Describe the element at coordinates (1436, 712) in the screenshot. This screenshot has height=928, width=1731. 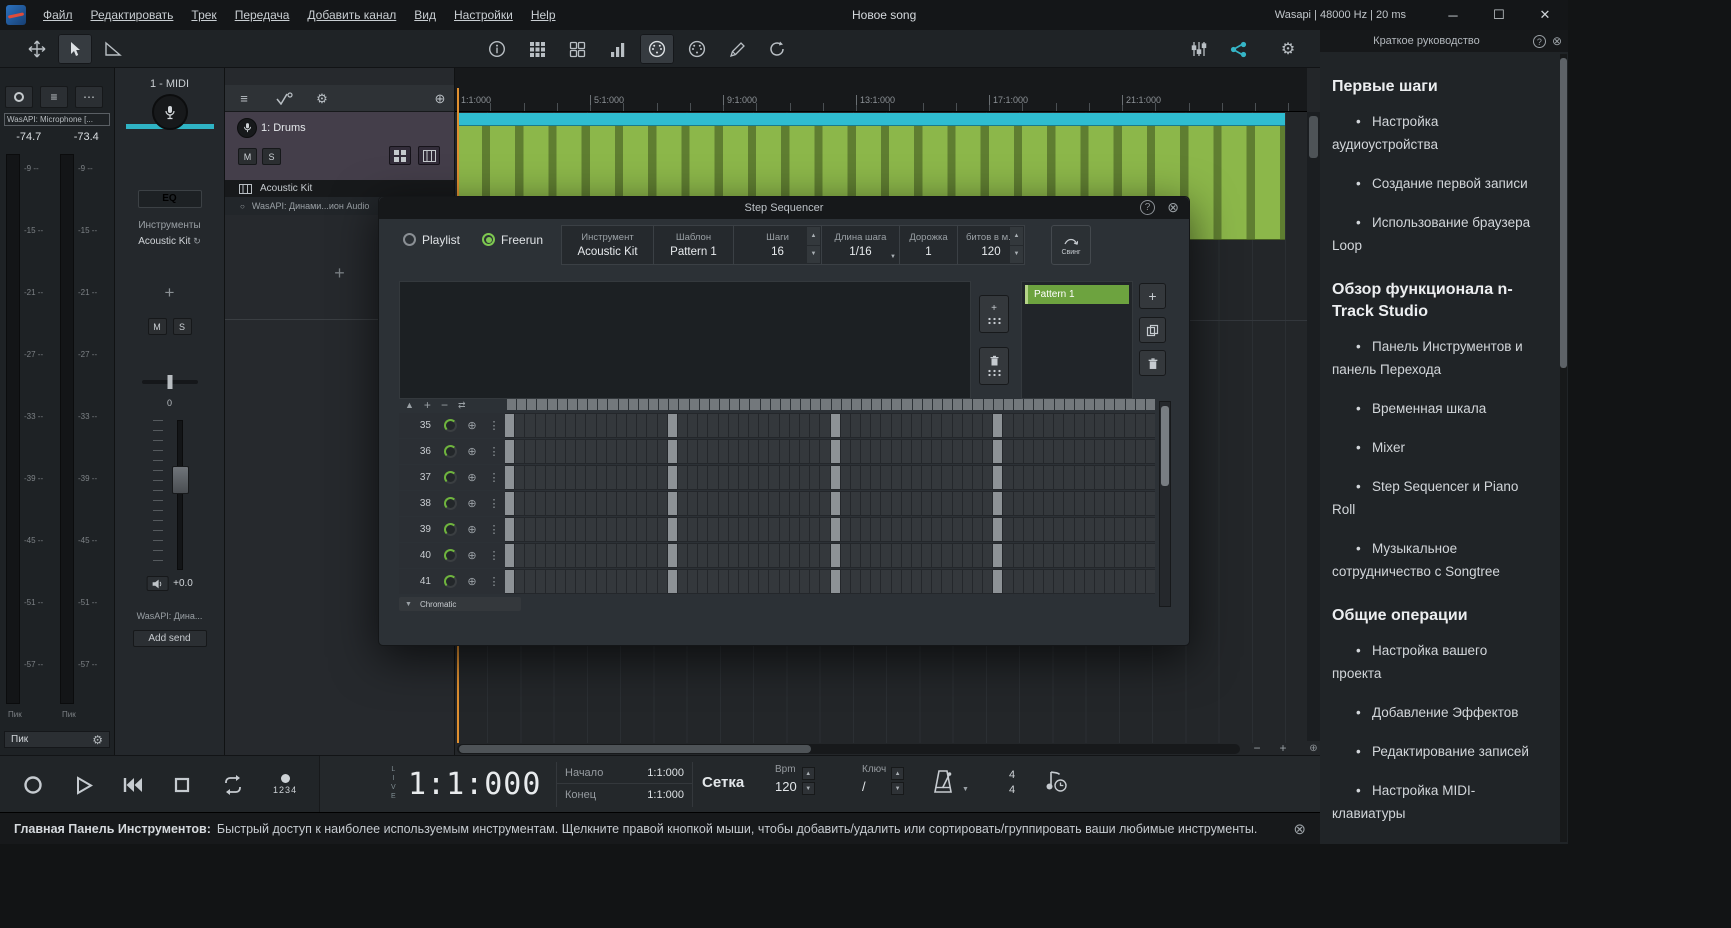
I see `guide-link: Добавление Эффектов` at that location.